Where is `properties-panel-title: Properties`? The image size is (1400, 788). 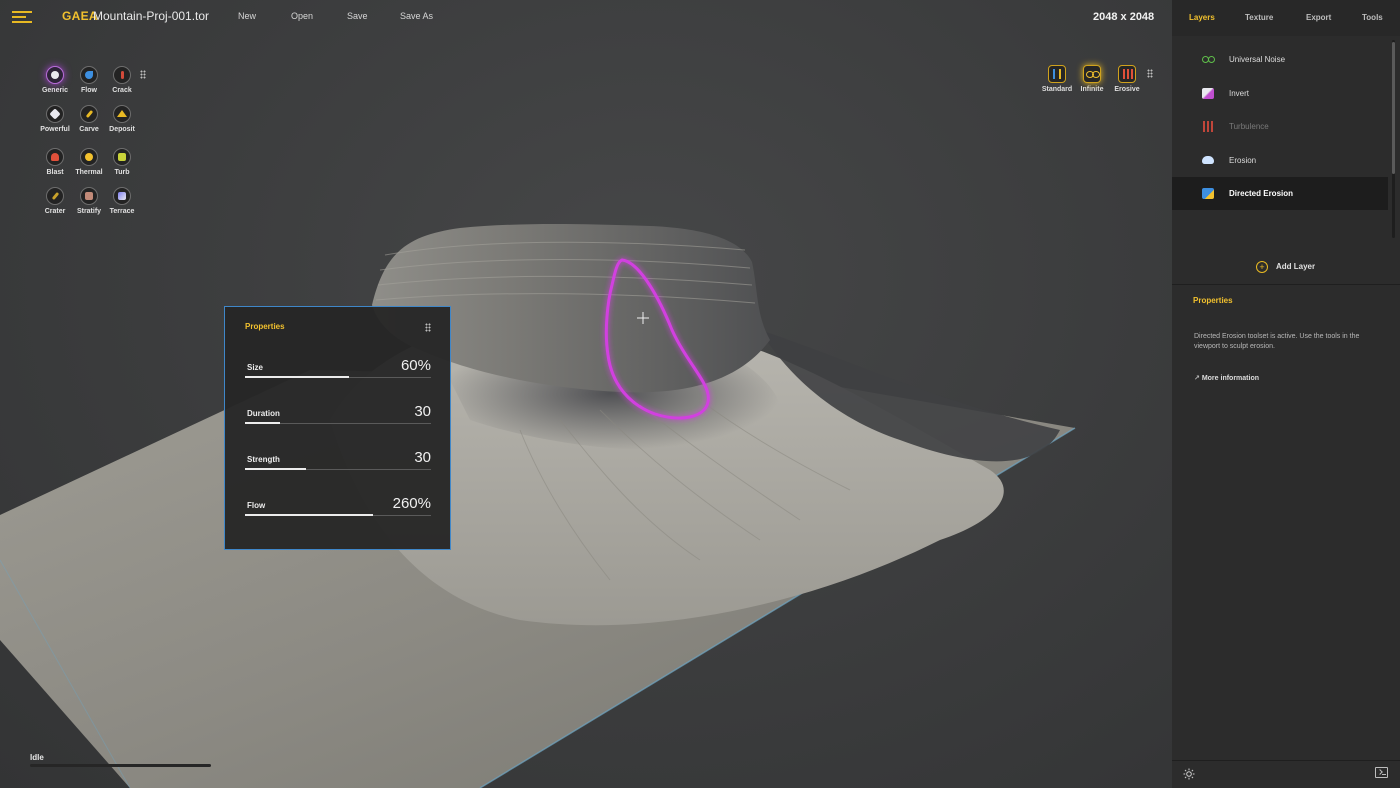 properties-panel-title: Properties is located at coordinates (265, 326).